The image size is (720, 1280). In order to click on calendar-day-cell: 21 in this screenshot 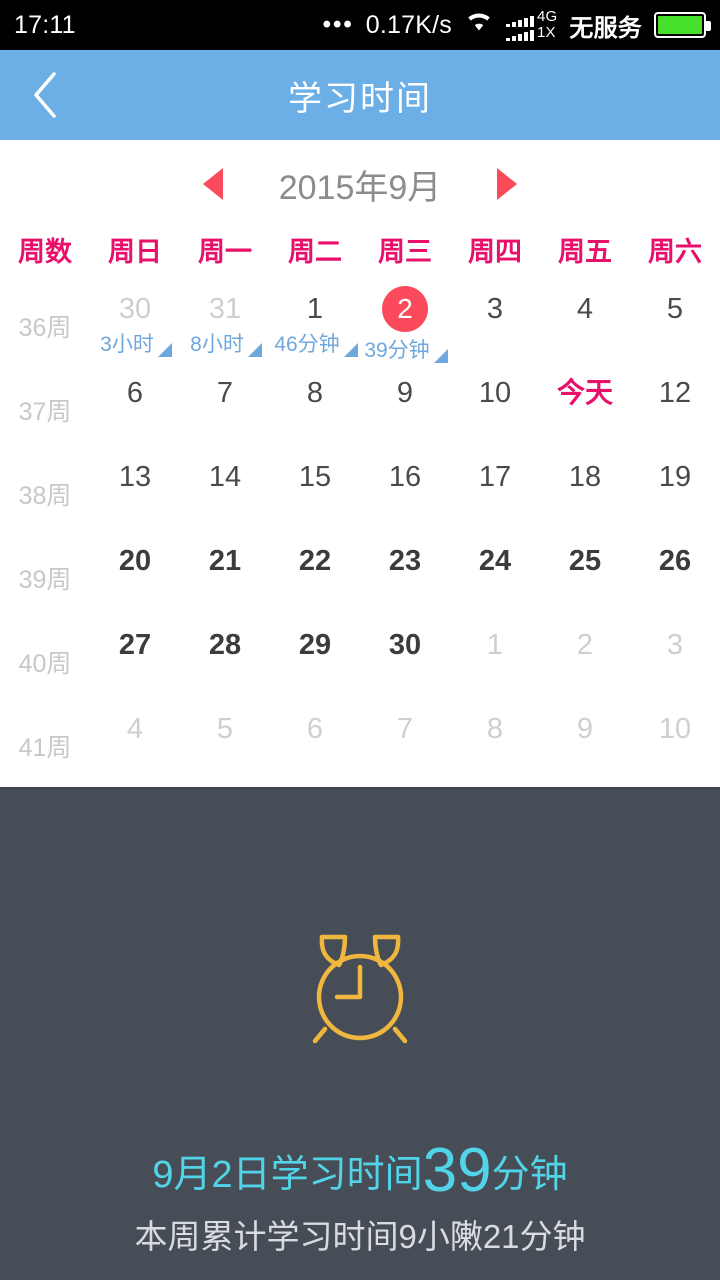, I will do `click(225, 572)`.